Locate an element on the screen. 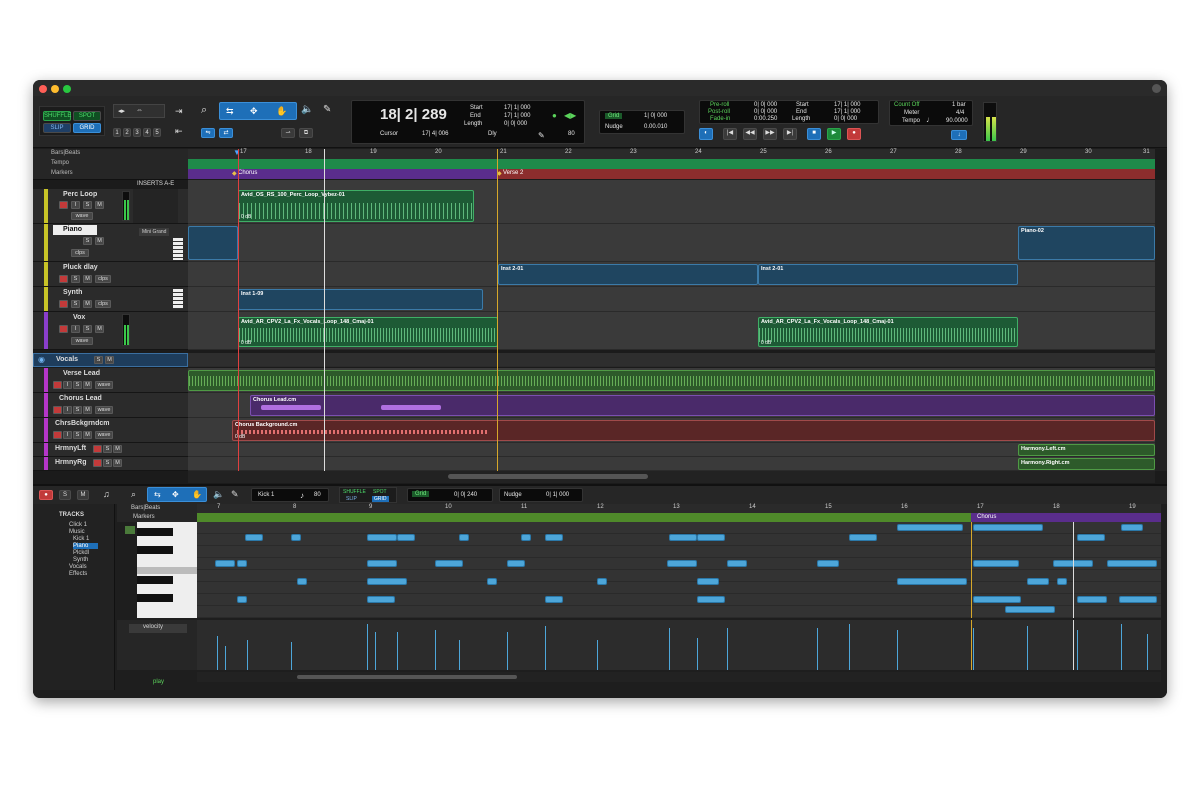 The width and height of the screenshot is (1200, 800). playhead-marker-icon: ▼ is located at coordinates (237, 152).